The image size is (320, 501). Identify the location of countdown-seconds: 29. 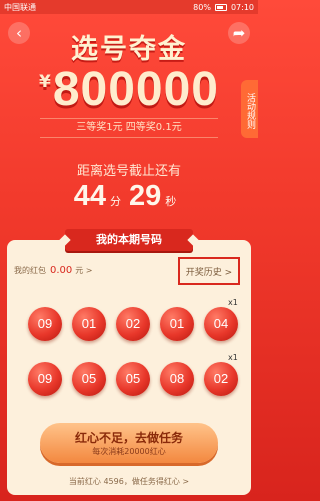
(145, 196).